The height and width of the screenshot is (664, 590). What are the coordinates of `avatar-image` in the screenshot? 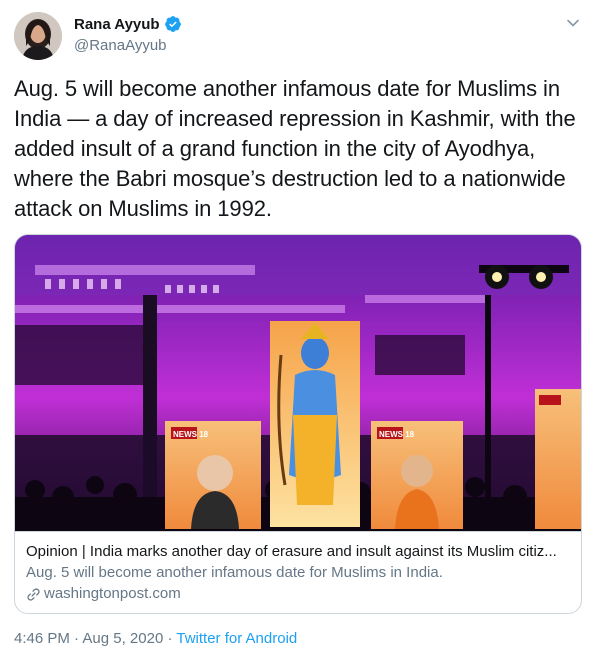 It's located at (38, 36).